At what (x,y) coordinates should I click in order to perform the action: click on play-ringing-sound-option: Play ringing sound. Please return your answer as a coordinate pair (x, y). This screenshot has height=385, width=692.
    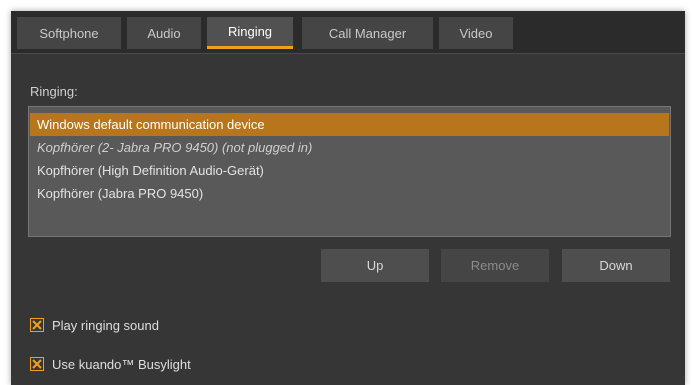
    Looking at the image, I should click on (94, 325).